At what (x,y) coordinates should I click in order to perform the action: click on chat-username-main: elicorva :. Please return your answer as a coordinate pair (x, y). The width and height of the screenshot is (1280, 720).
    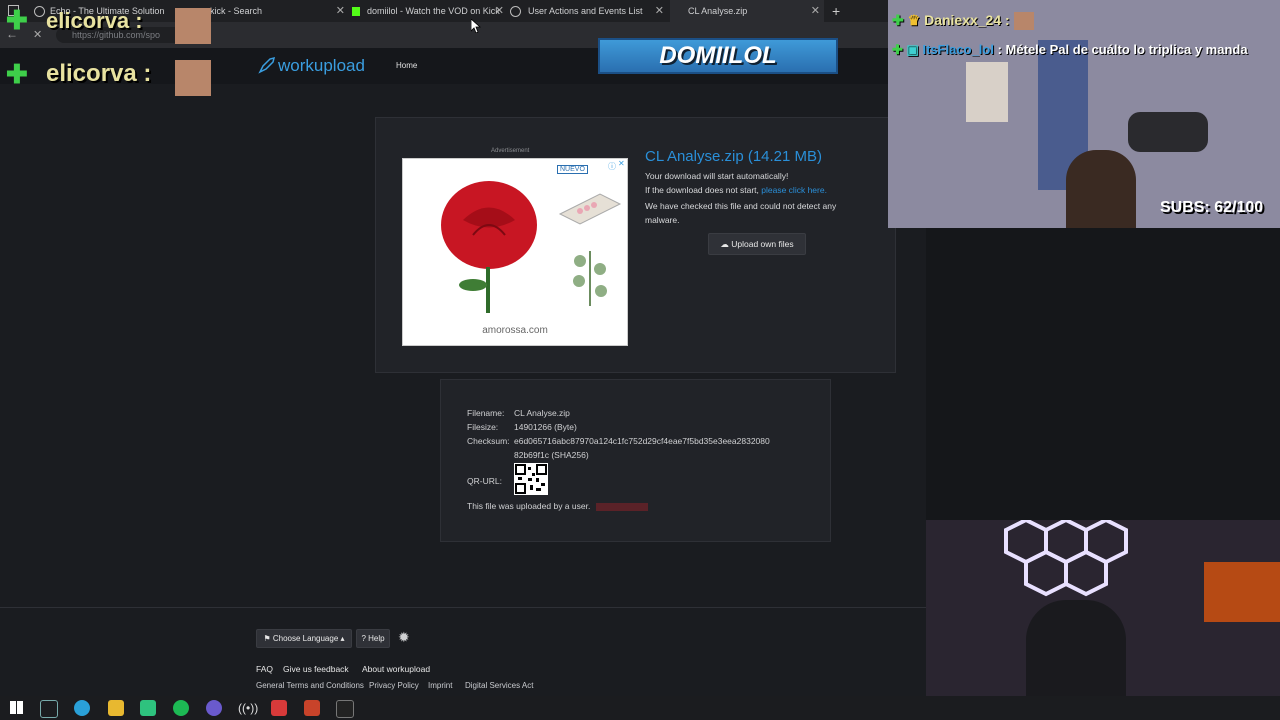
    Looking at the image, I should click on (99, 73).